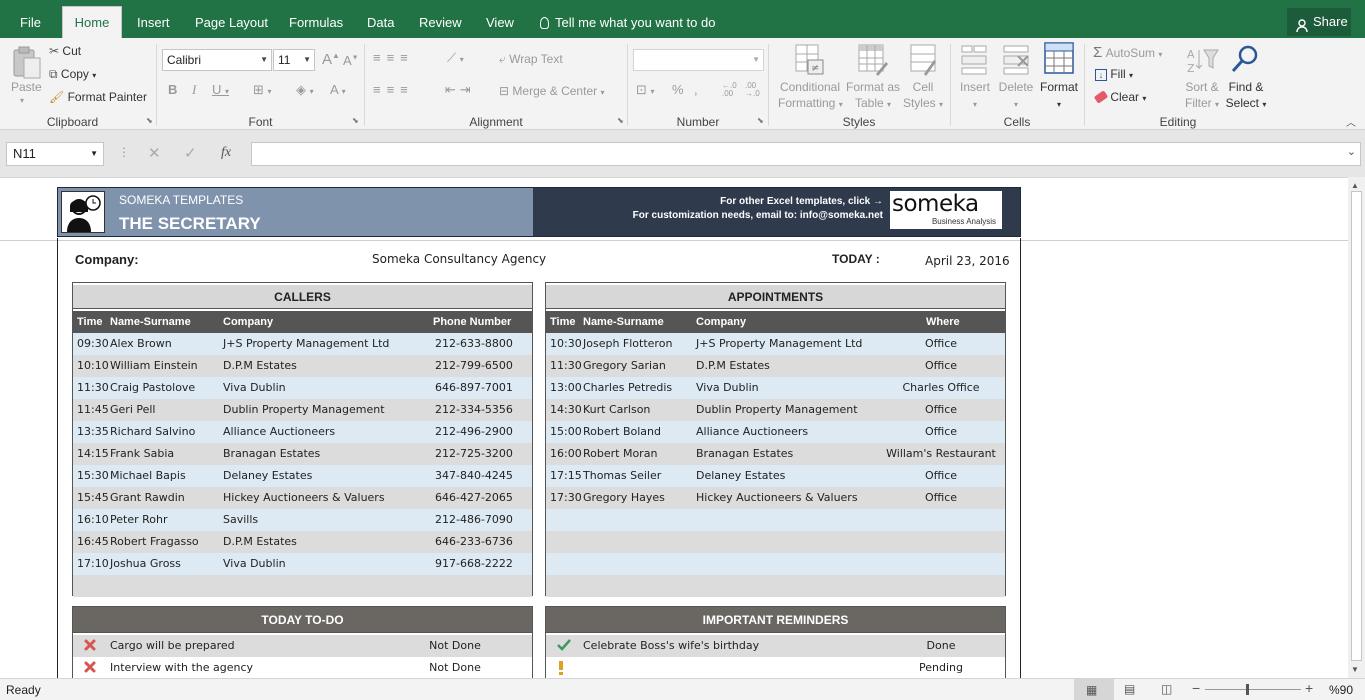 Image resolution: width=1365 pixels, height=700 pixels. Describe the element at coordinates (1166, 689) in the screenshot. I see `page-break-view-icon: ◫` at that location.